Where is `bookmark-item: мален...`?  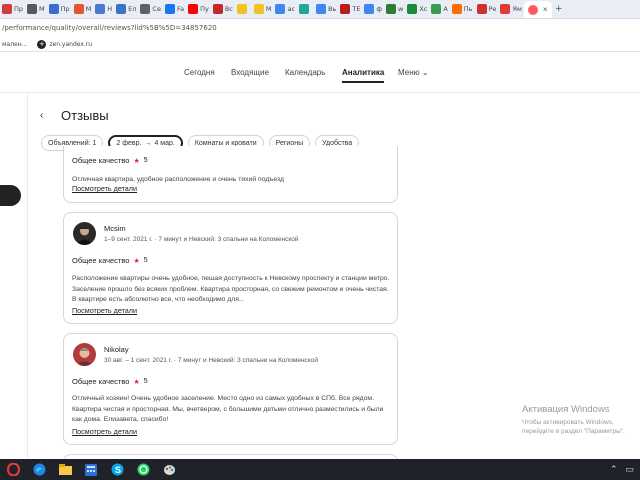 bookmark-item: мален... is located at coordinates (14, 44).